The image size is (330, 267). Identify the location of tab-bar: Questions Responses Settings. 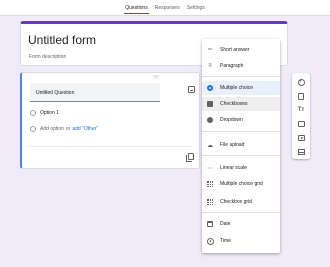
(165, 9).